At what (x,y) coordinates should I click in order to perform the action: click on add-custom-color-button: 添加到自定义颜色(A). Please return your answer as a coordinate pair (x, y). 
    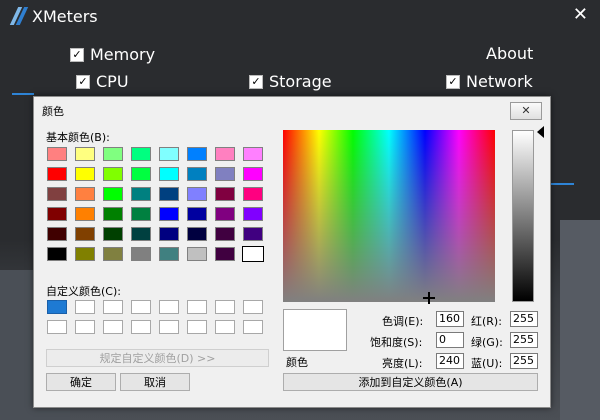
    Looking at the image, I should click on (410, 382).